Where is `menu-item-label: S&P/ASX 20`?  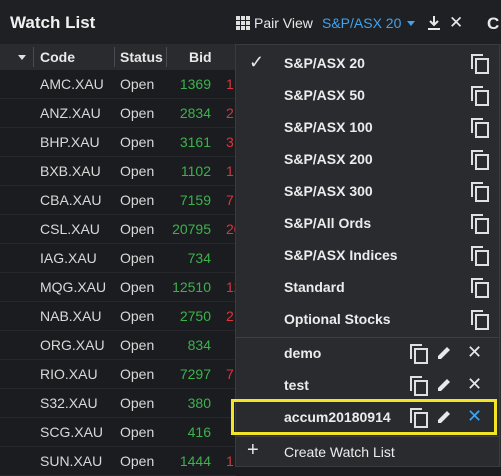
menu-item-label: S&P/ASX 20 is located at coordinates (324, 63).